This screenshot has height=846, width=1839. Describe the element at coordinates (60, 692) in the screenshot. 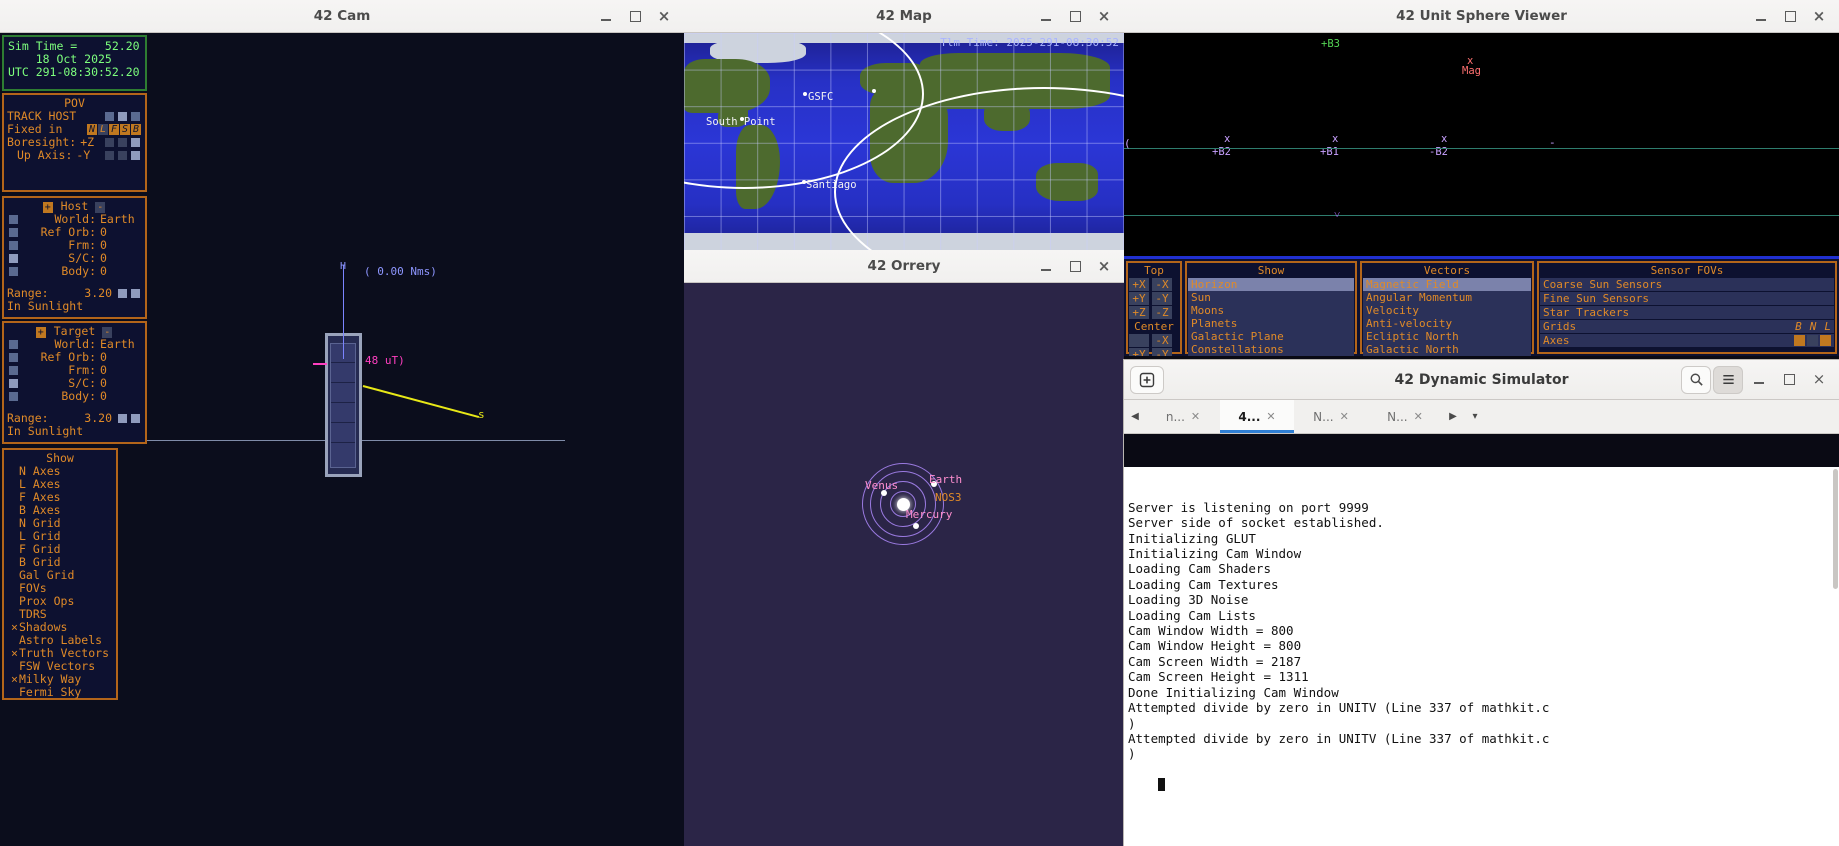

I see `cam-show-item: Fermi Sky` at that location.